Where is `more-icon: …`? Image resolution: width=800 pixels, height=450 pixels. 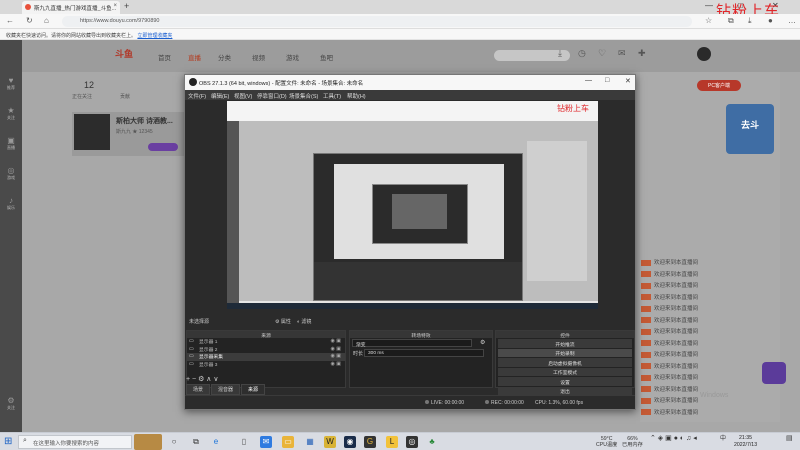 more-icon: … is located at coordinates (792, 20).